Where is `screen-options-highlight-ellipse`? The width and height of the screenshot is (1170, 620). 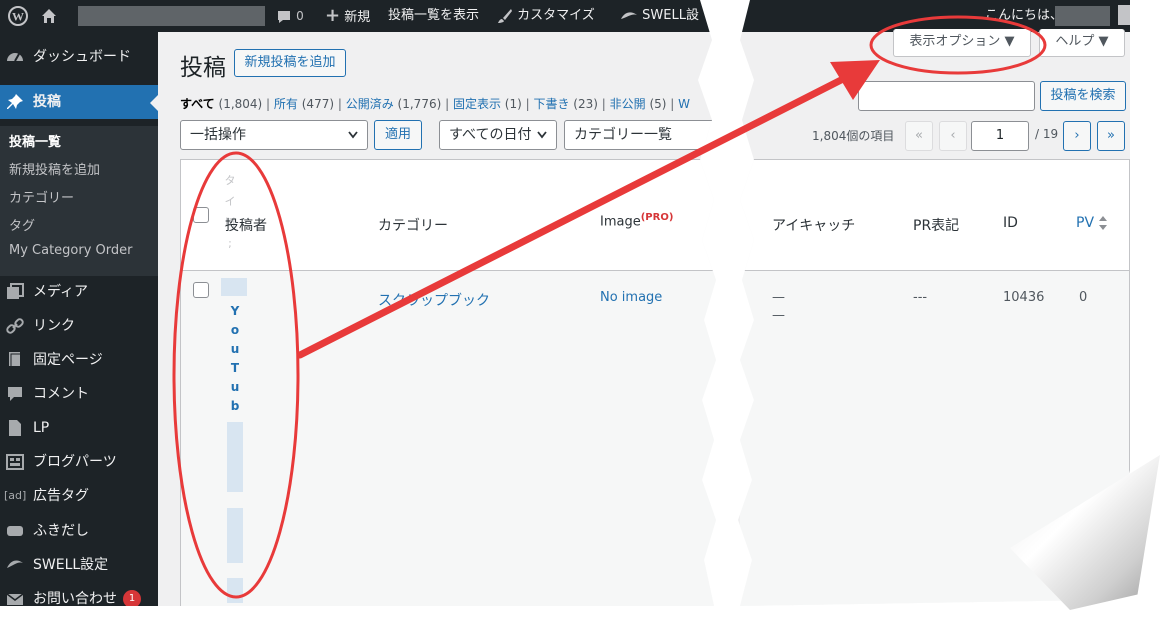
screen-options-highlight-ellipse is located at coordinates (958, 45).